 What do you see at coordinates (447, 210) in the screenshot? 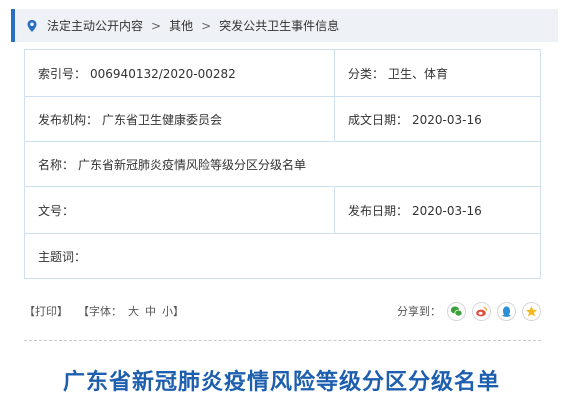
I see `publish-date-value: 2020-03-16` at bounding box center [447, 210].